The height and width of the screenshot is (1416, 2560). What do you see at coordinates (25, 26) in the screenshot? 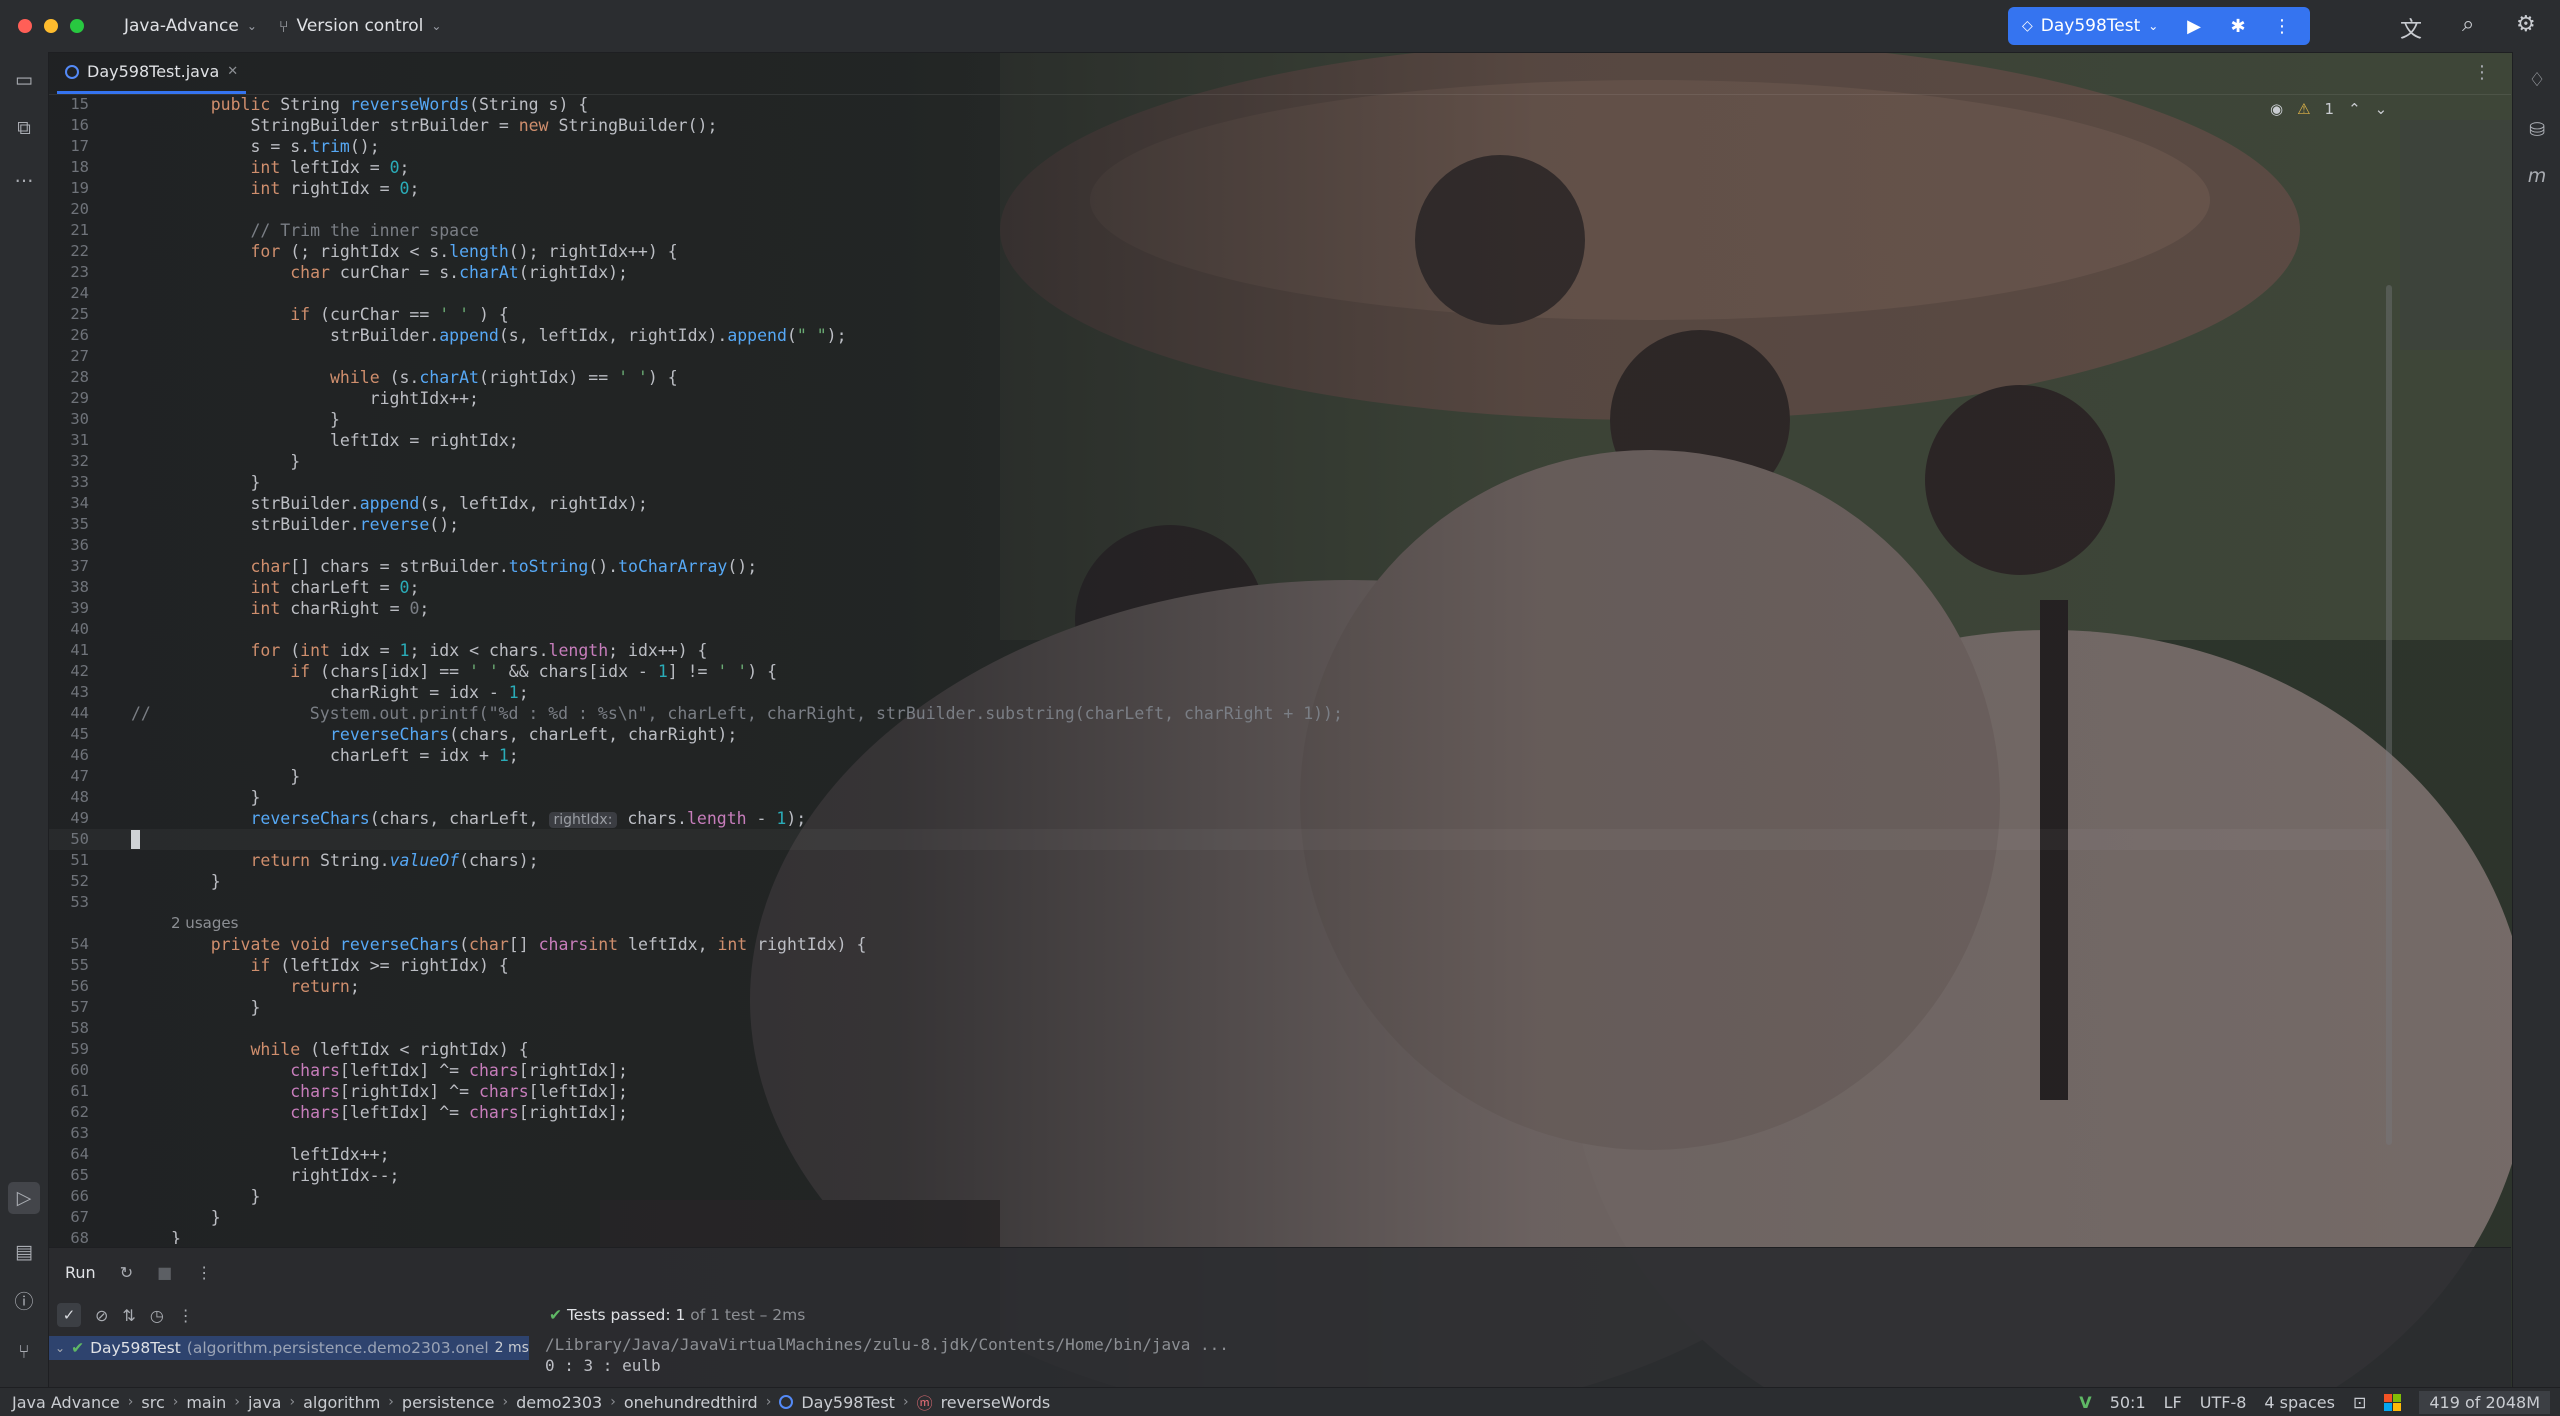
I see `close-window-button` at bounding box center [25, 26].